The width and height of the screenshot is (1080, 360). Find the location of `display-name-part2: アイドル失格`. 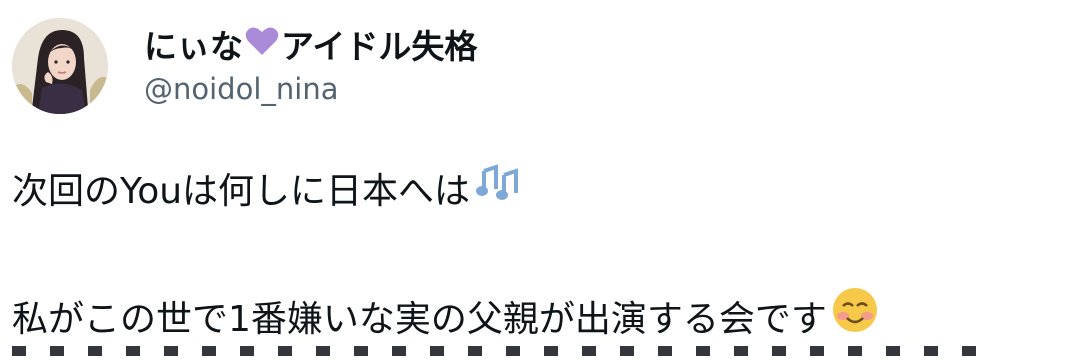

display-name-part2: アイドル失格 is located at coordinates (379, 46).